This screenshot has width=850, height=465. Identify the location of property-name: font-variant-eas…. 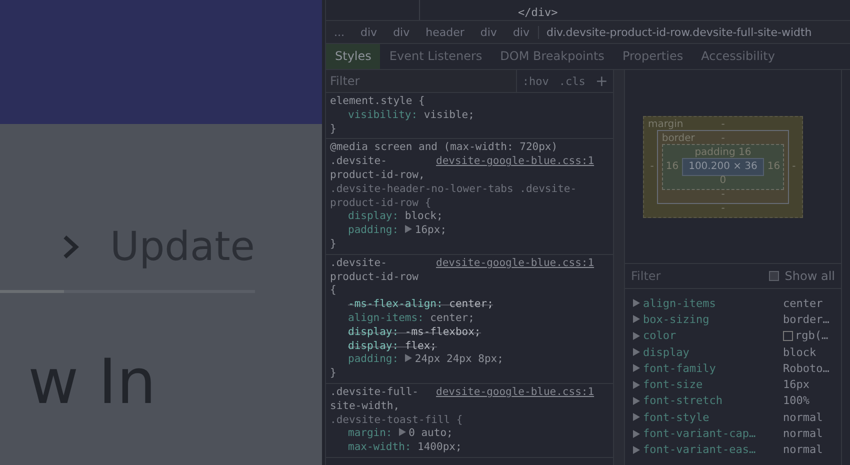
(699, 449).